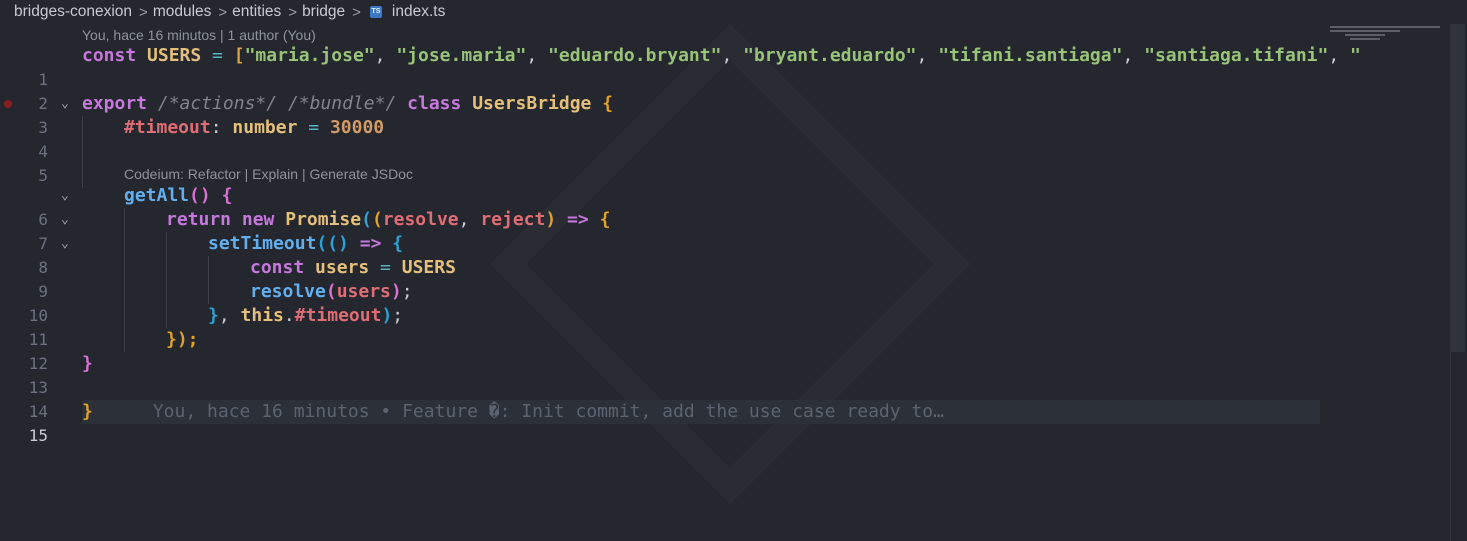 This screenshot has width=1467, height=541. What do you see at coordinates (256, 12) in the screenshot?
I see `breadcrumb-item-entities: entities` at bounding box center [256, 12].